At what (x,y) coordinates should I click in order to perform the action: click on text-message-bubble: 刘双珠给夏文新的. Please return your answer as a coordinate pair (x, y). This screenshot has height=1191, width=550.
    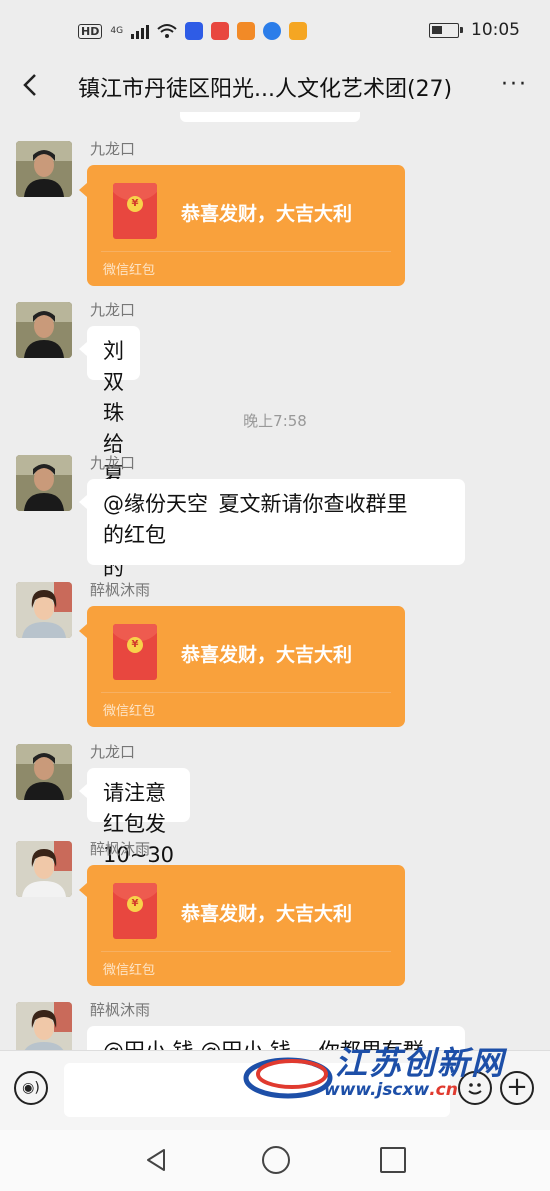
    Looking at the image, I should click on (109, 453).